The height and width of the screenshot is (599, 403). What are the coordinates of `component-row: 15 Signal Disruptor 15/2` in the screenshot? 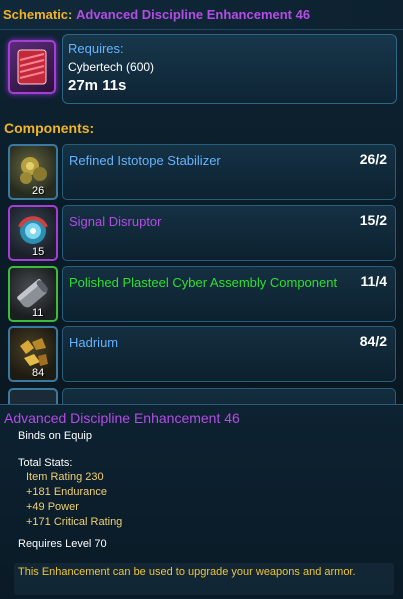 It's located at (201, 234).